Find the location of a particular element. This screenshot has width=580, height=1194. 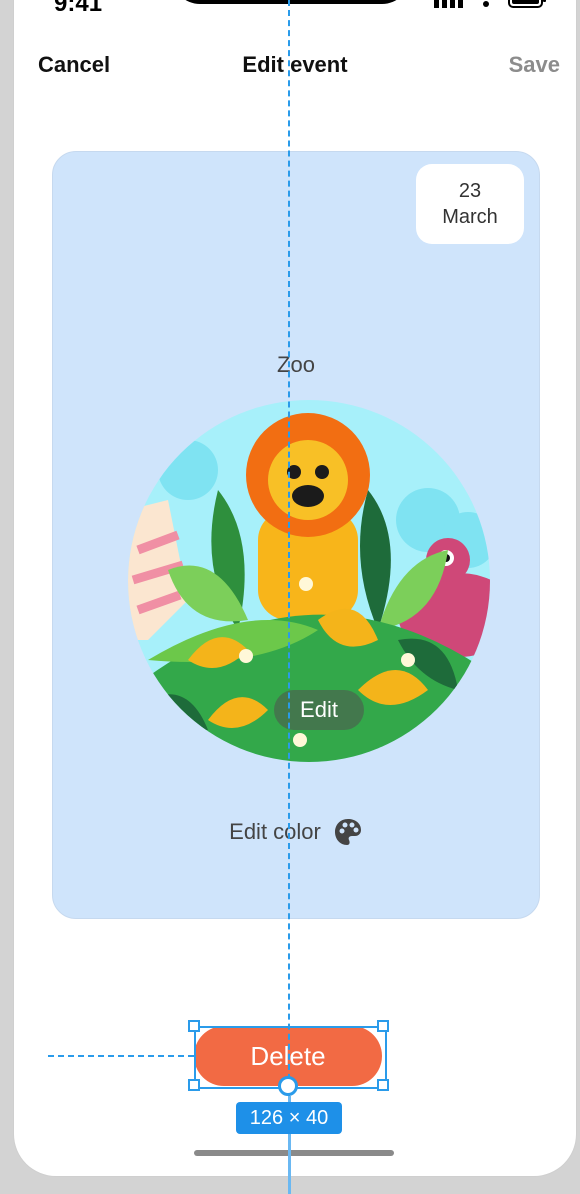

signal-icon is located at coordinates (448, 4).